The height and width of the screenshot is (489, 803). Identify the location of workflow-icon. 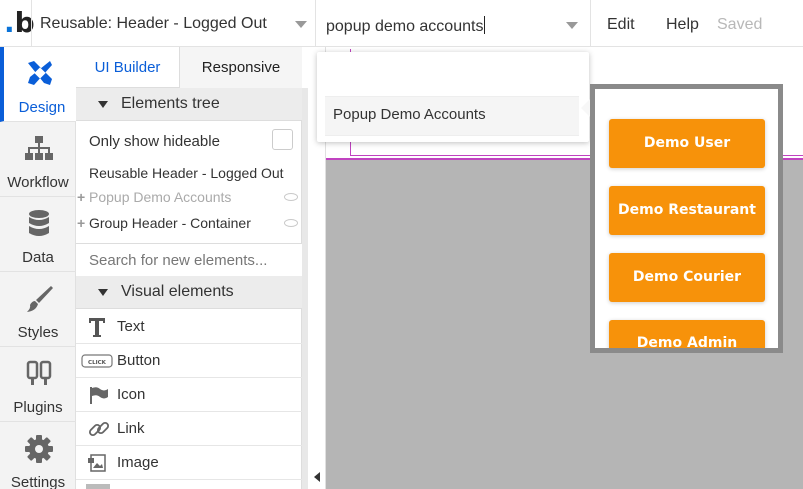
(39, 148).